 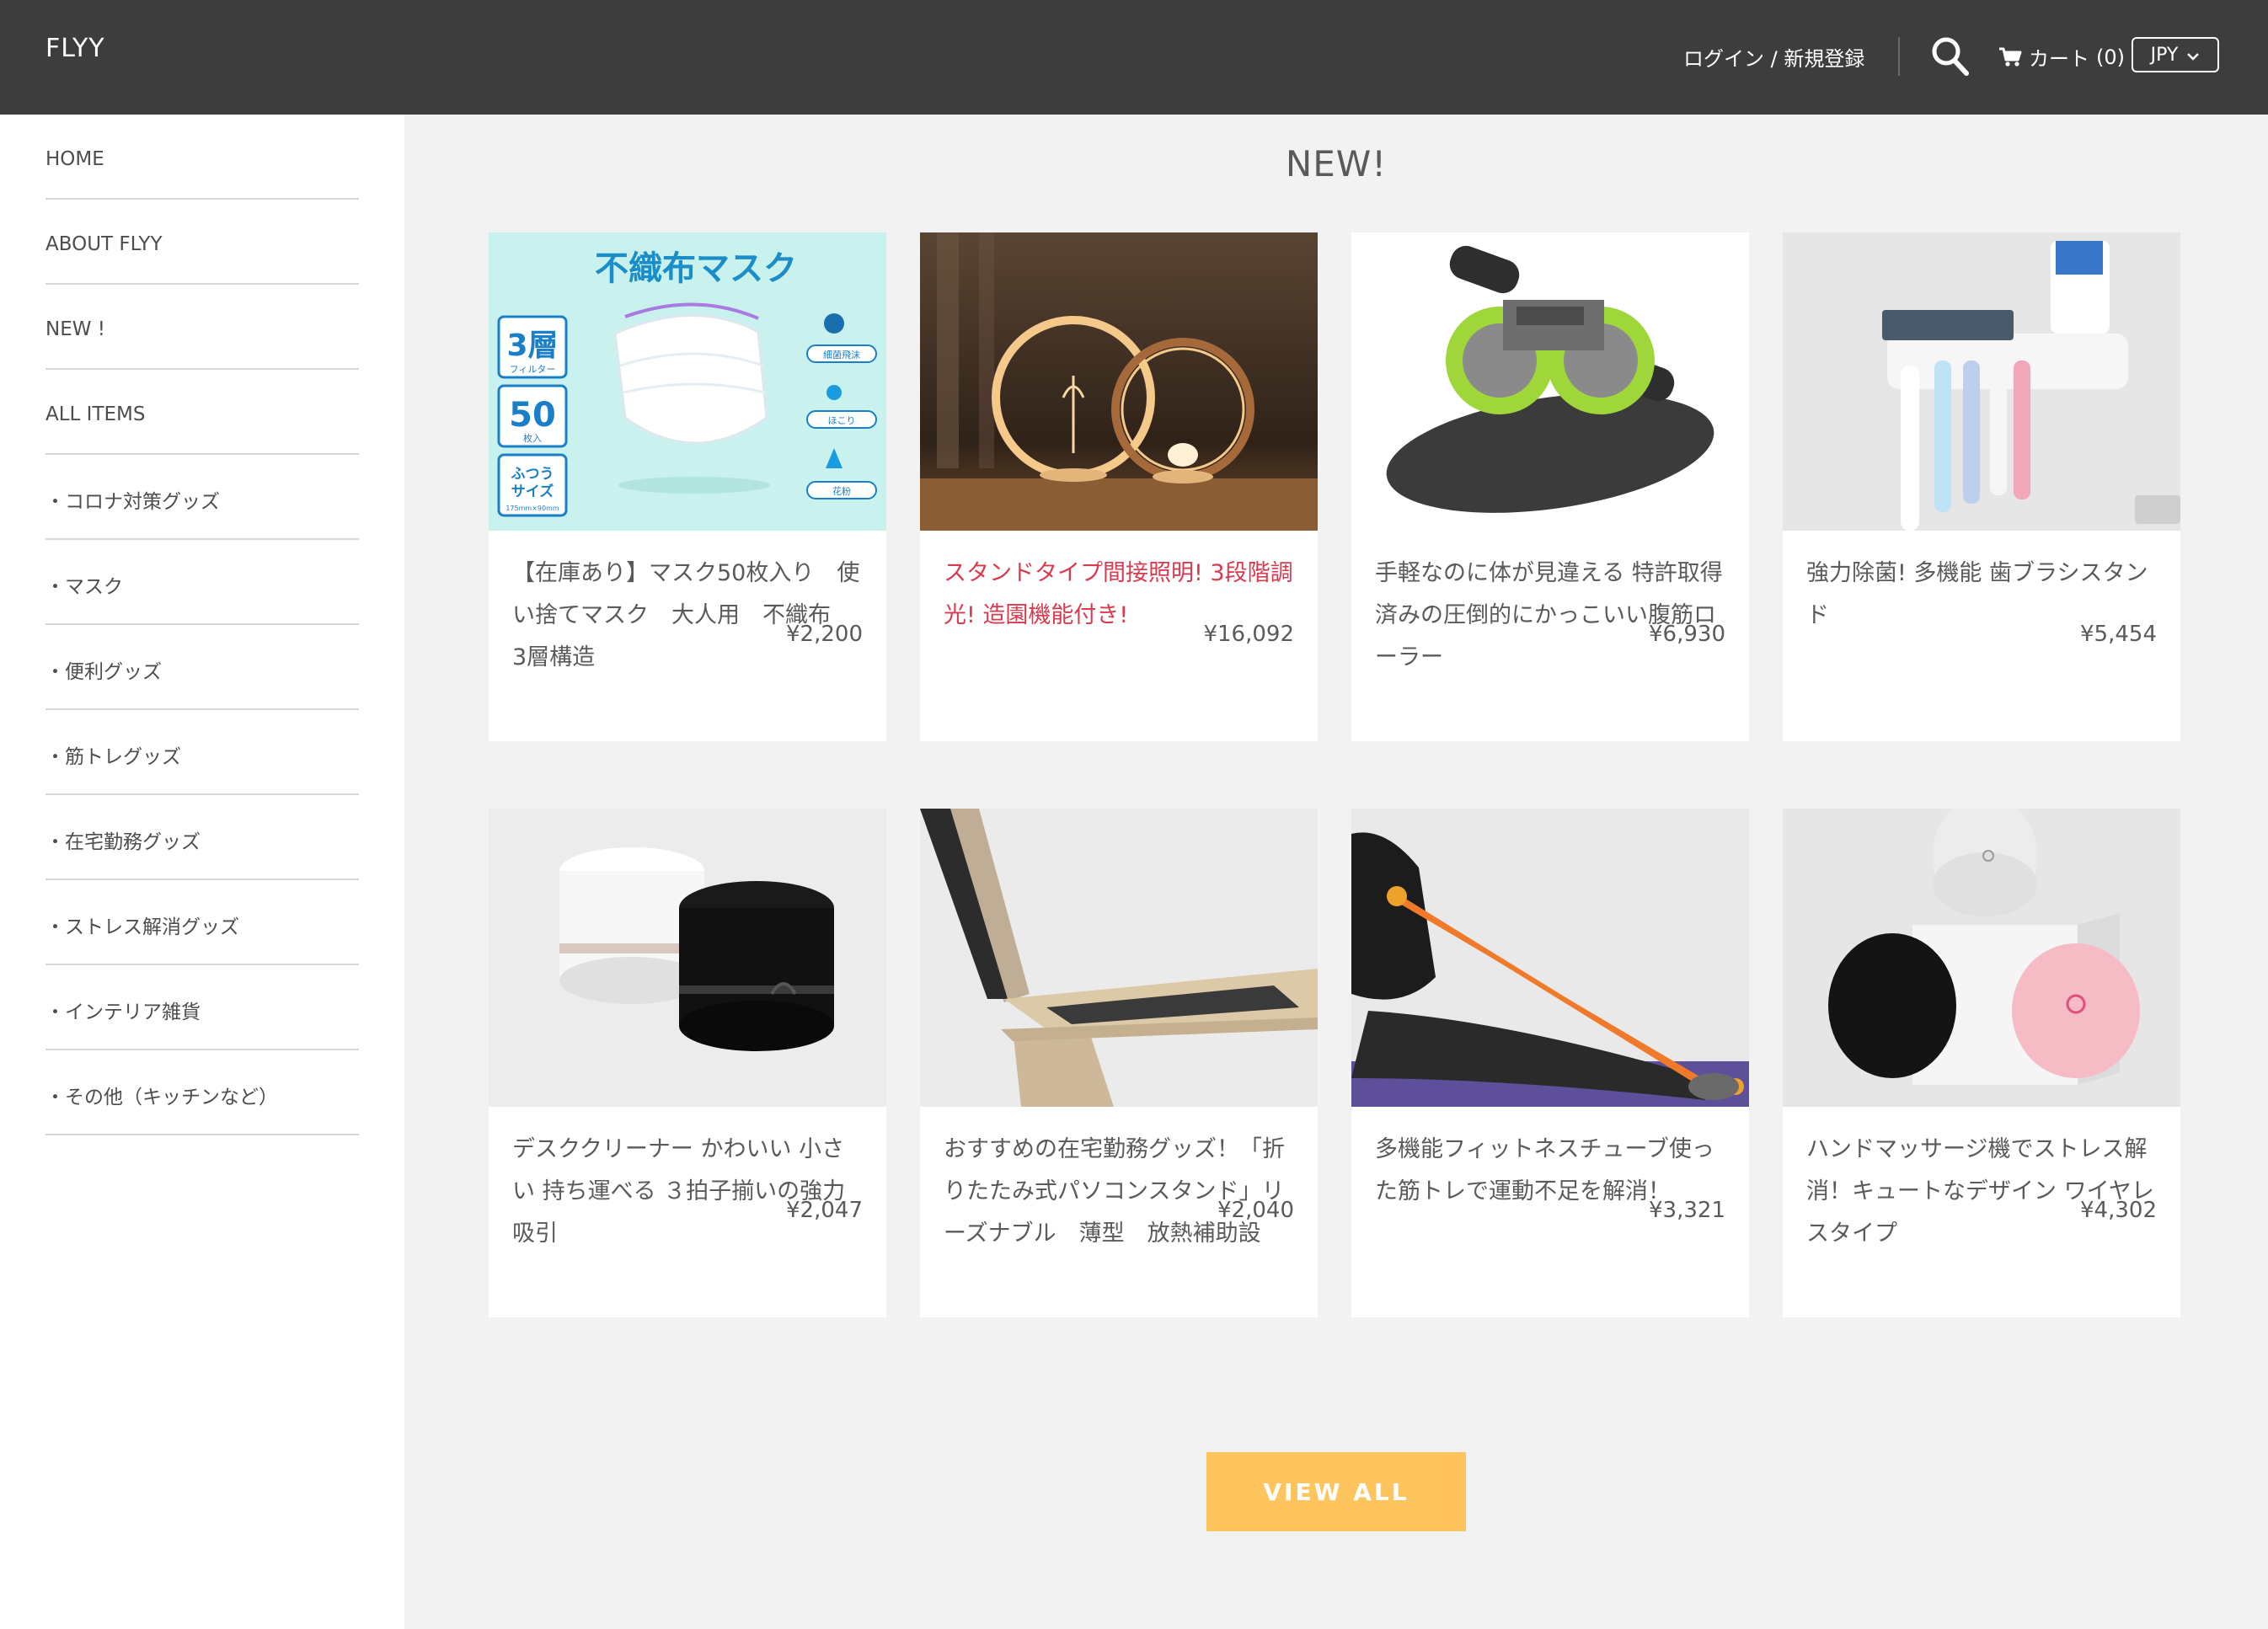 I want to click on product-card: 強力除菌! 多機能 歯ブラシスタンド ¥5,454, so click(x=1981, y=487).